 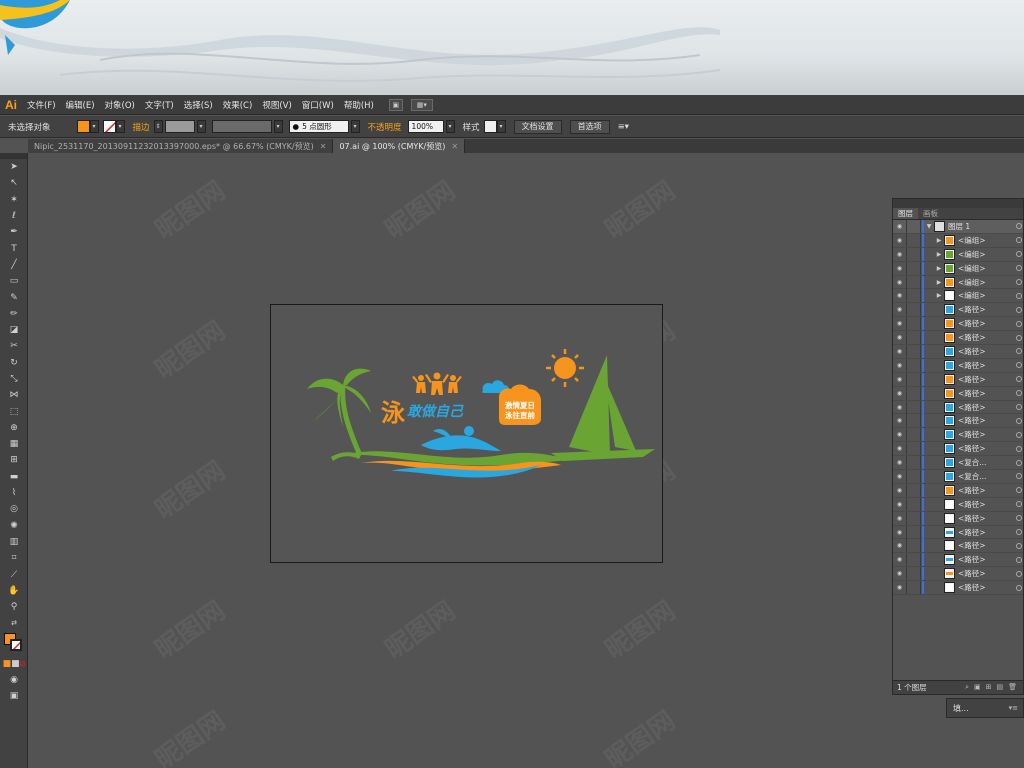 What do you see at coordinates (159, 105) in the screenshot?
I see `menu-type: 文字(T)` at bounding box center [159, 105].